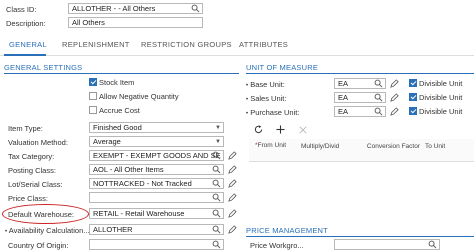  What do you see at coordinates (32, 170) in the screenshot?
I see `posting-class-label: Posting Class:` at bounding box center [32, 170].